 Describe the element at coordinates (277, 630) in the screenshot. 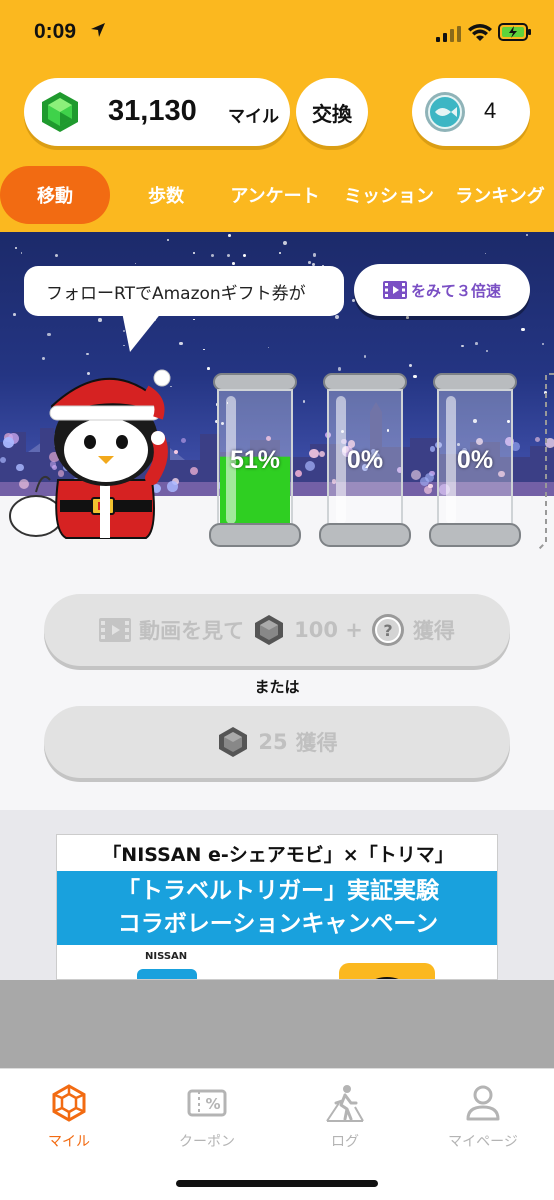

I see `watch-video-reward-button: 動画を見て 100 + ? 獲得` at that location.